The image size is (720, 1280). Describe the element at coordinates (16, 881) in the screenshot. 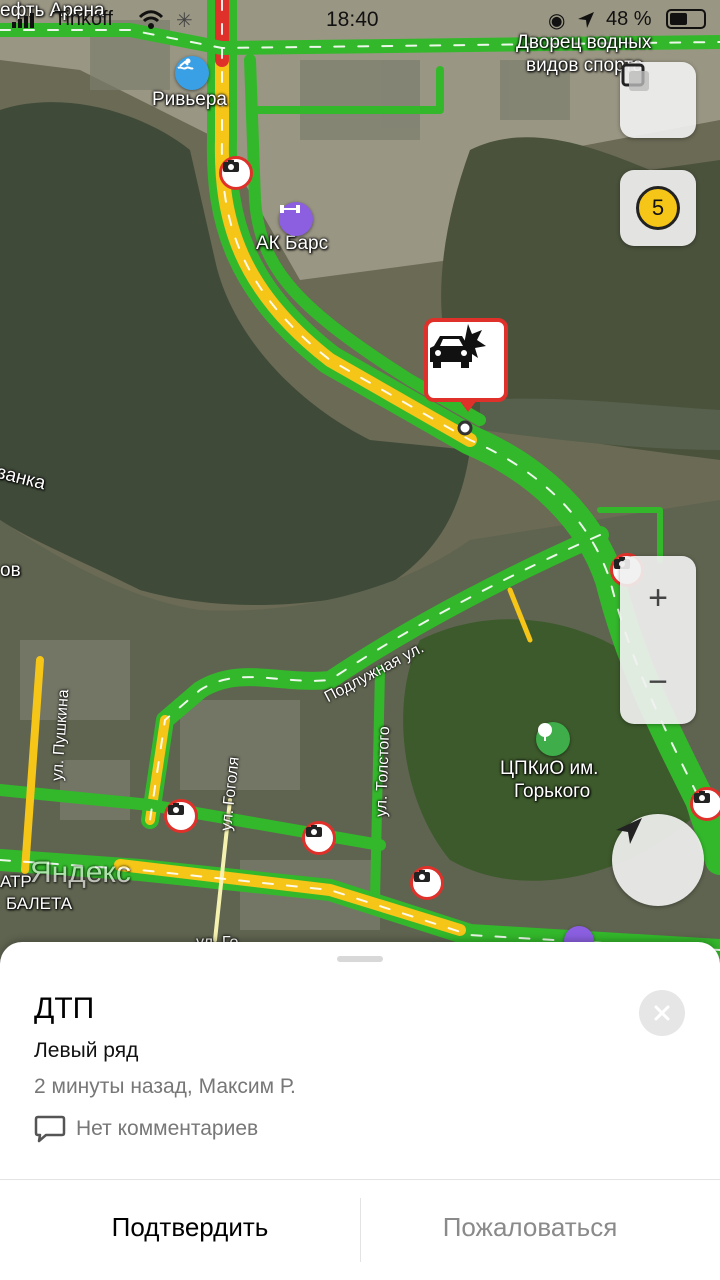

I see `label-ballet-1: АТР` at that location.